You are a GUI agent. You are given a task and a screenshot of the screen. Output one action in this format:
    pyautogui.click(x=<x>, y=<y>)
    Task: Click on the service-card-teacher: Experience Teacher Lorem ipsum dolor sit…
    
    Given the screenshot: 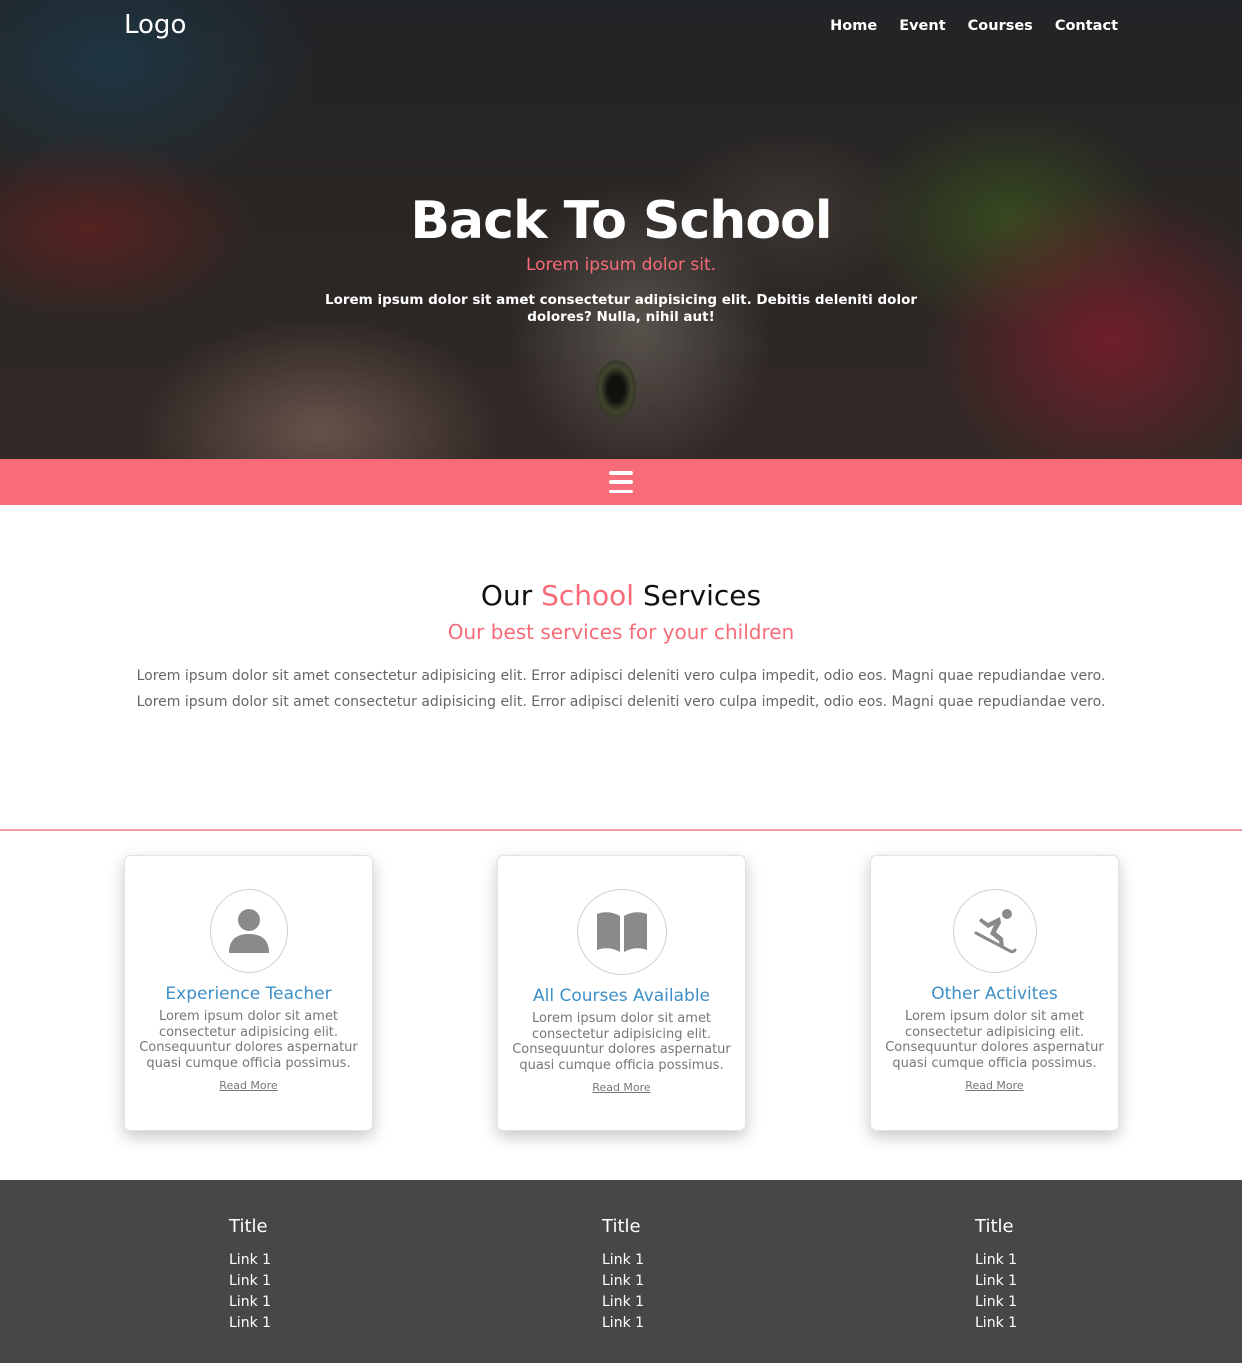 What is the action you would take?
    pyautogui.click(x=248, y=993)
    